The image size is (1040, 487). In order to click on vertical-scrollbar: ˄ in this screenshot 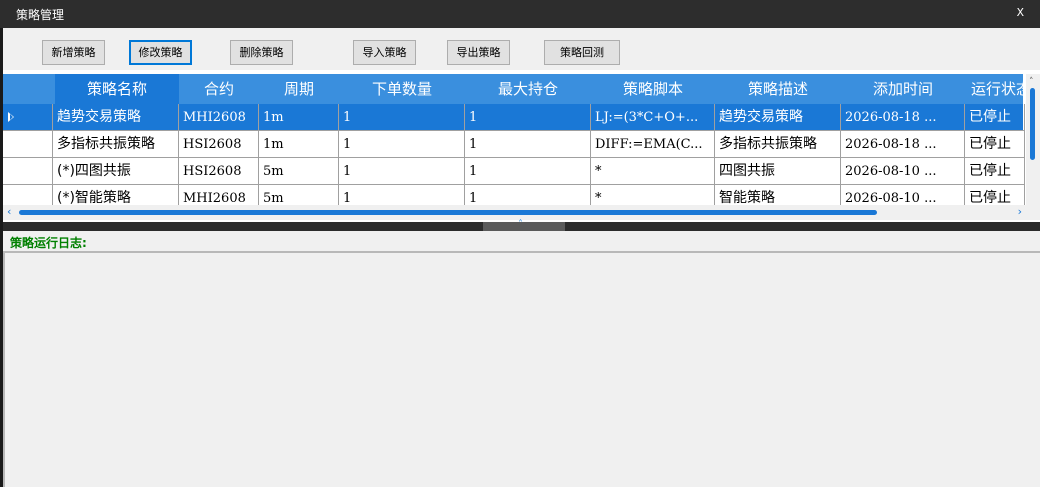, I will do `click(1033, 147)`.